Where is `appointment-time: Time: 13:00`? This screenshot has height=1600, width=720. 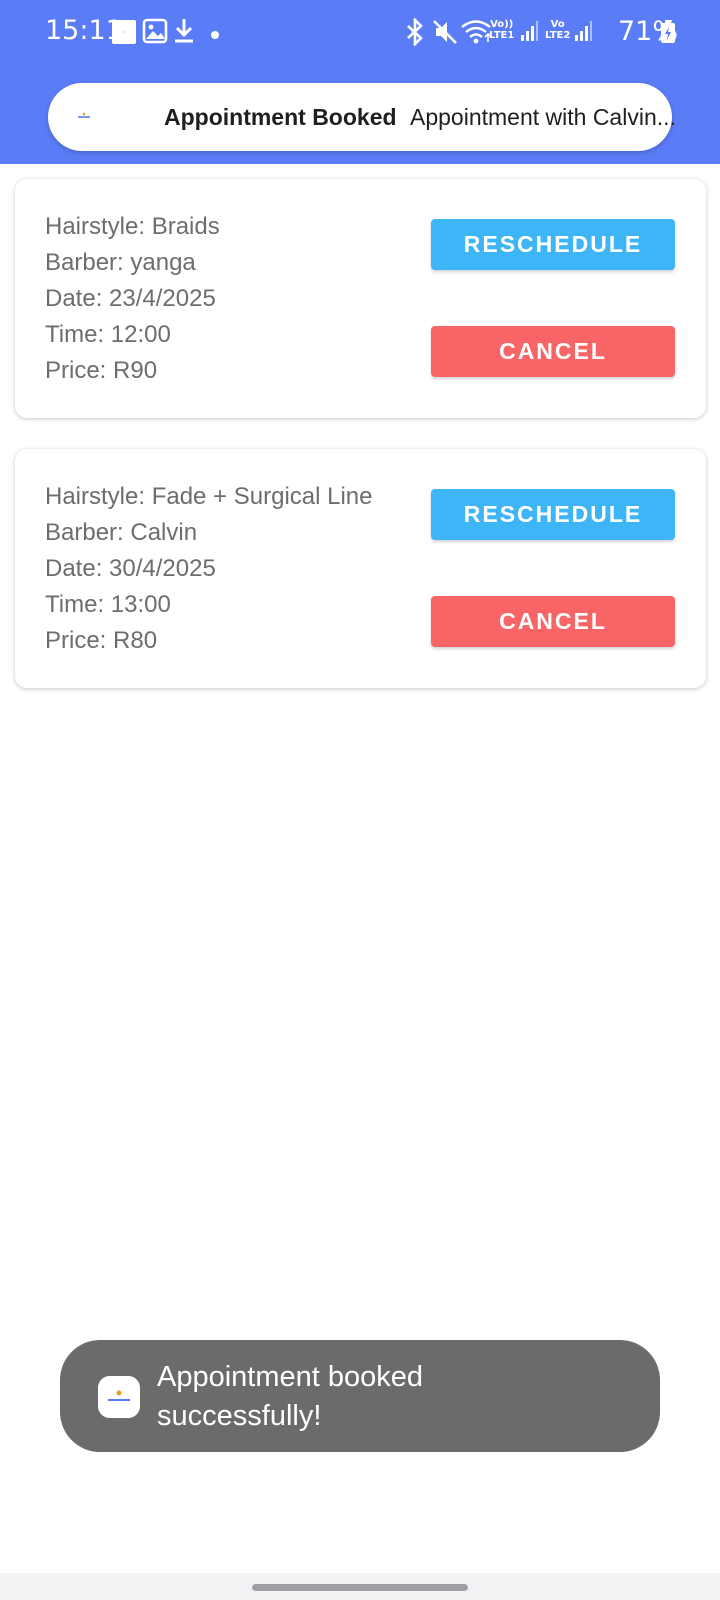
appointment-time: Time: 13:00 is located at coordinates (108, 604).